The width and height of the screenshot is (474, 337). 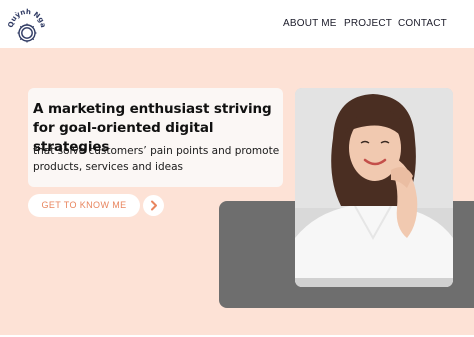 I want to click on logo-icon: Quỳnh Nga, so click(x=27, y=25).